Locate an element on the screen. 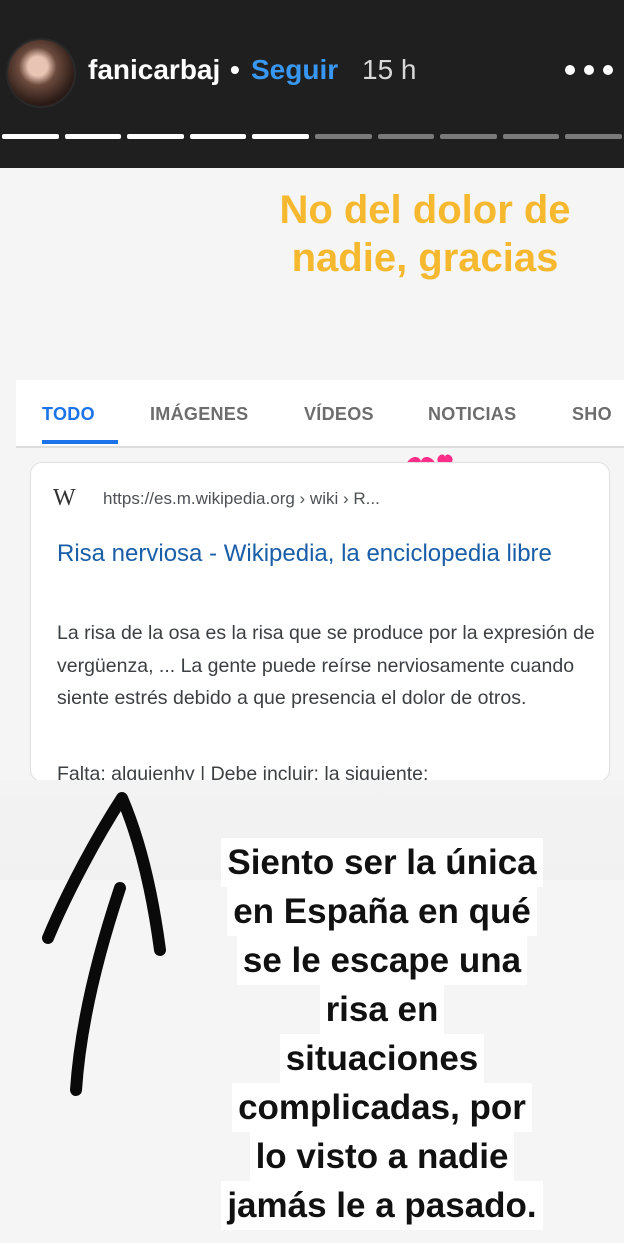  active-tab-indicator is located at coordinates (80, 442).